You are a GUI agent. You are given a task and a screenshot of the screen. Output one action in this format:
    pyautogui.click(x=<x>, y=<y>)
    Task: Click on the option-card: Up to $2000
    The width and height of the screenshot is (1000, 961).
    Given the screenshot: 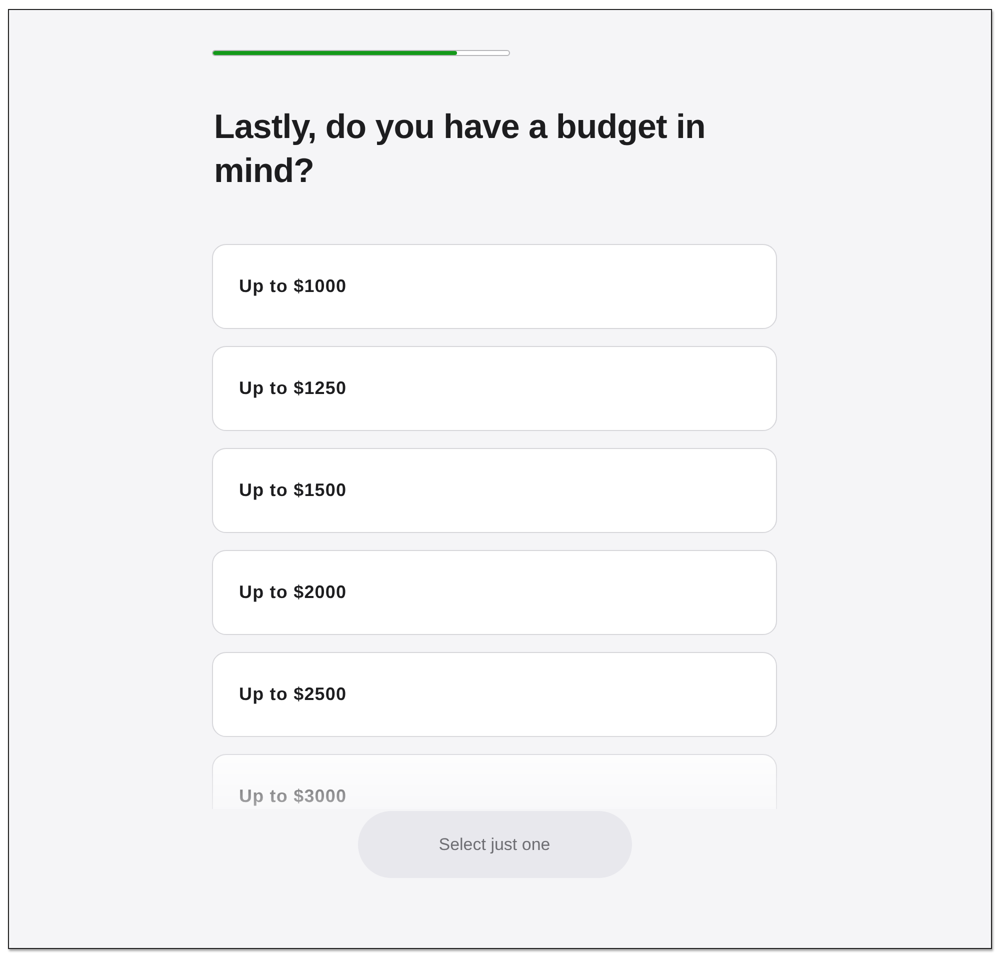 What is the action you would take?
    pyautogui.click(x=494, y=592)
    